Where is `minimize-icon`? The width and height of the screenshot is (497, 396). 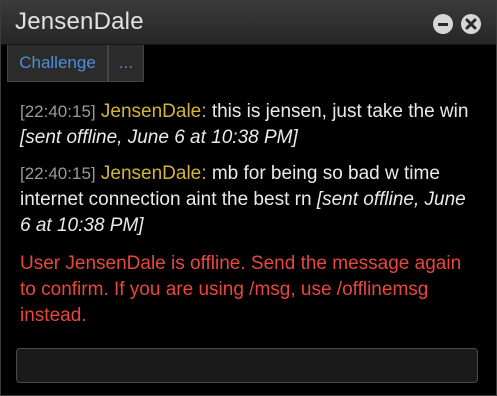 minimize-icon is located at coordinates (443, 24).